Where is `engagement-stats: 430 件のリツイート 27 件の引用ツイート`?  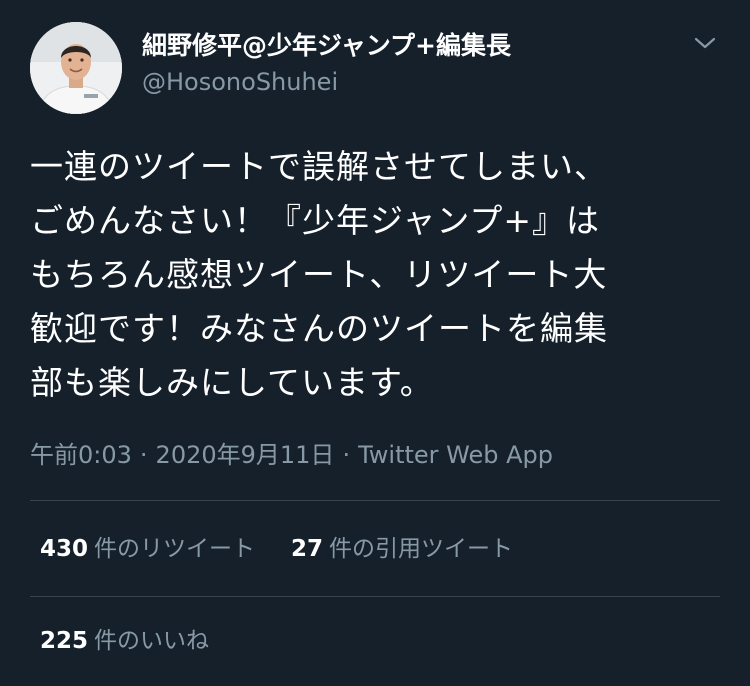
engagement-stats: 430 件のリツイート 27 件の引用ツイート is located at coordinates (276, 549).